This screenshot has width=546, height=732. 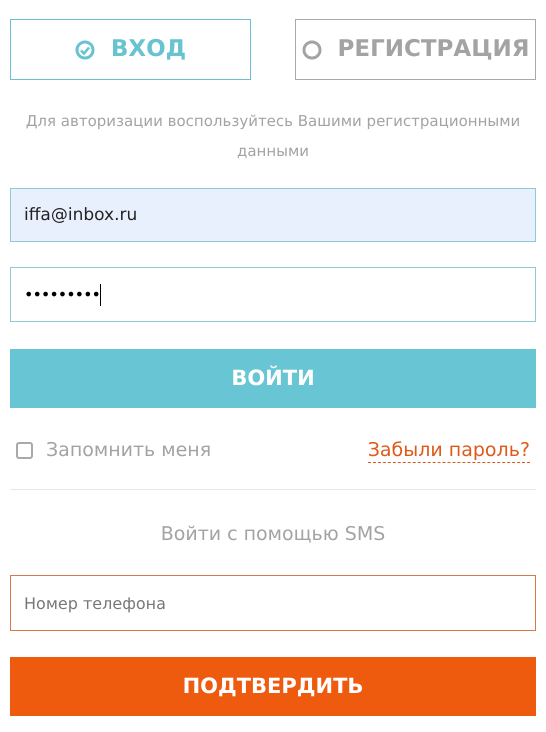 What do you see at coordinates (273, 215) in the screenshot?
I see `email-field: iffa@inbox.ru` at bounding box center [273, 215].